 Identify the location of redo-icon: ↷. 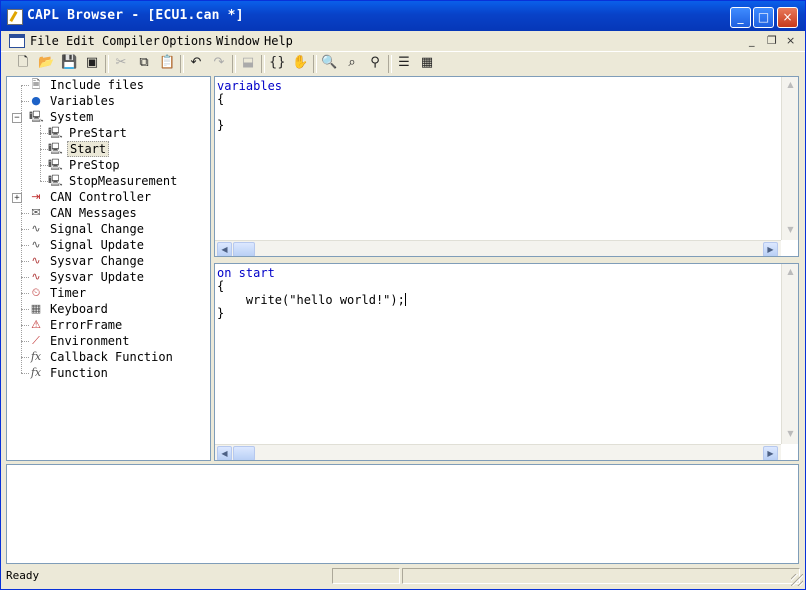
(219, 63).